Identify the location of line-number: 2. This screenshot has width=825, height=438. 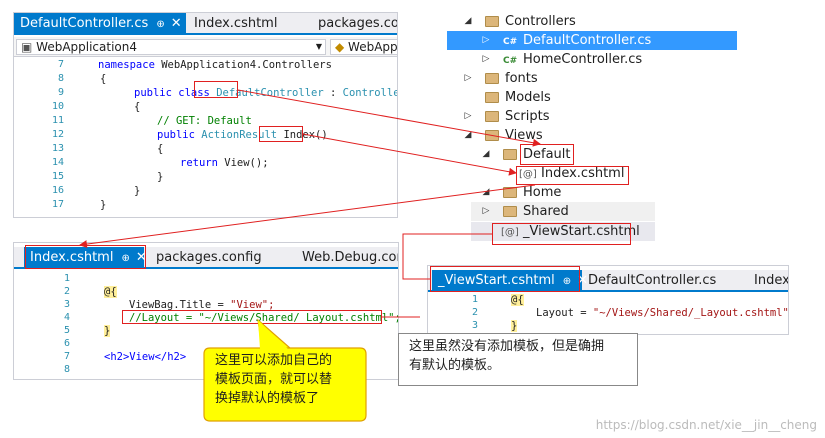
(474, 312).